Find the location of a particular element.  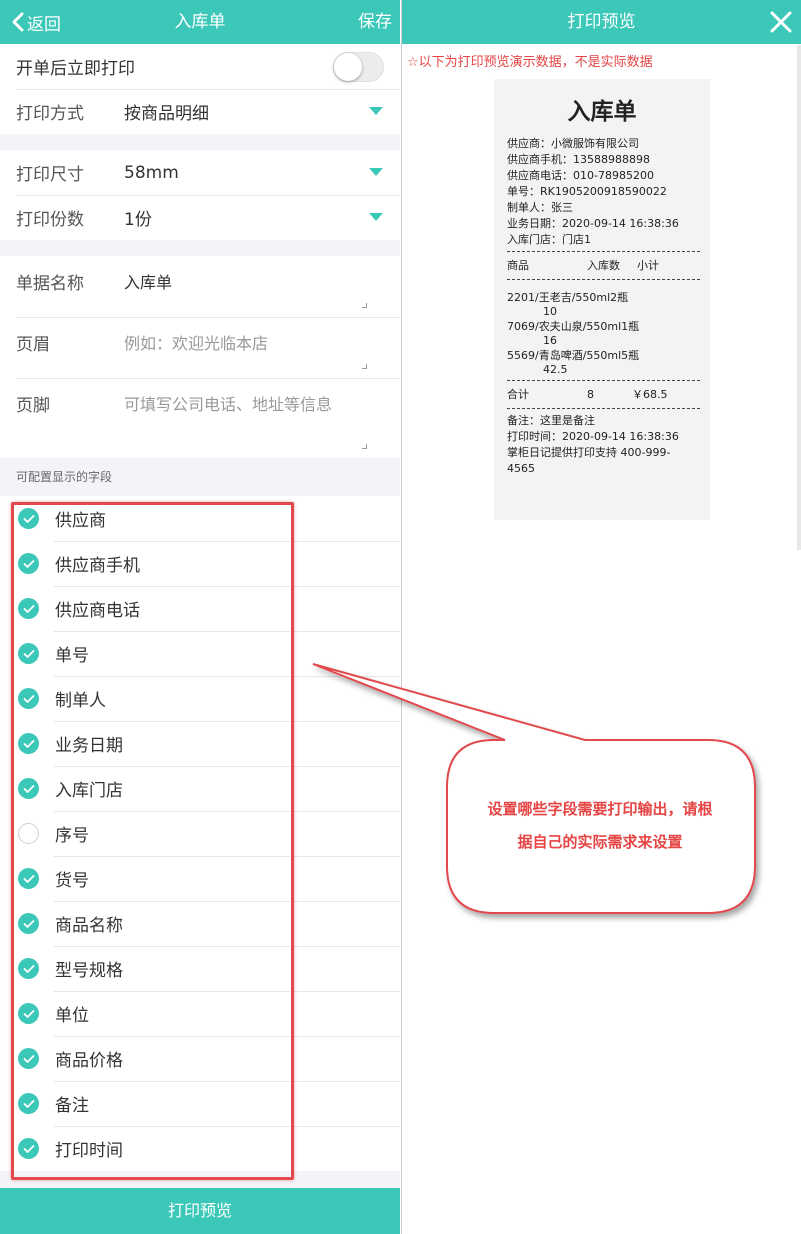

footer-label: 页脚 is located at coordinates (33, 406).